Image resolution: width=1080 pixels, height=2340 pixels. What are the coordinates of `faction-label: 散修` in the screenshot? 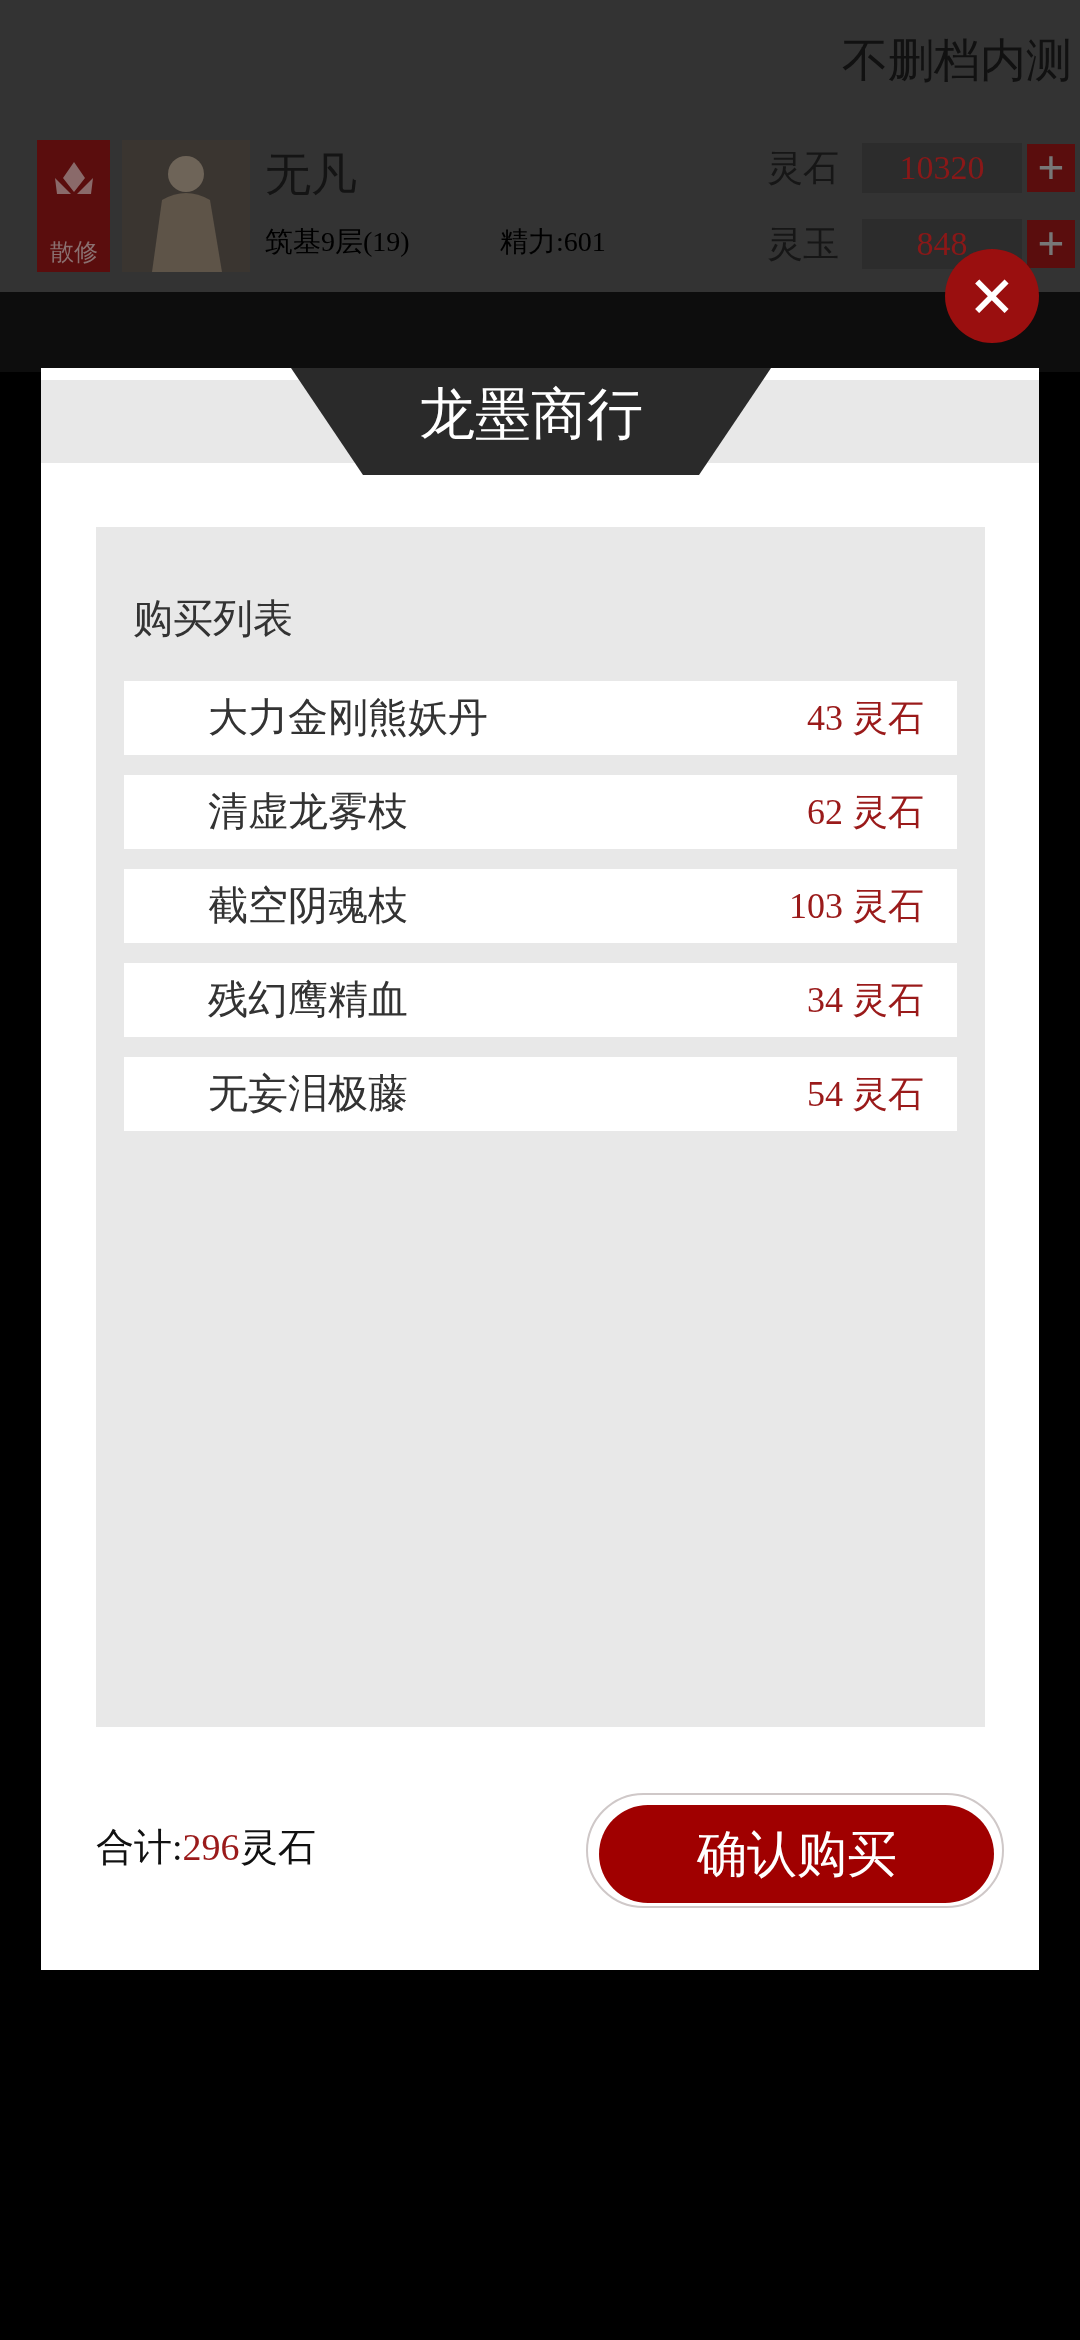 It's located at (73, 252).